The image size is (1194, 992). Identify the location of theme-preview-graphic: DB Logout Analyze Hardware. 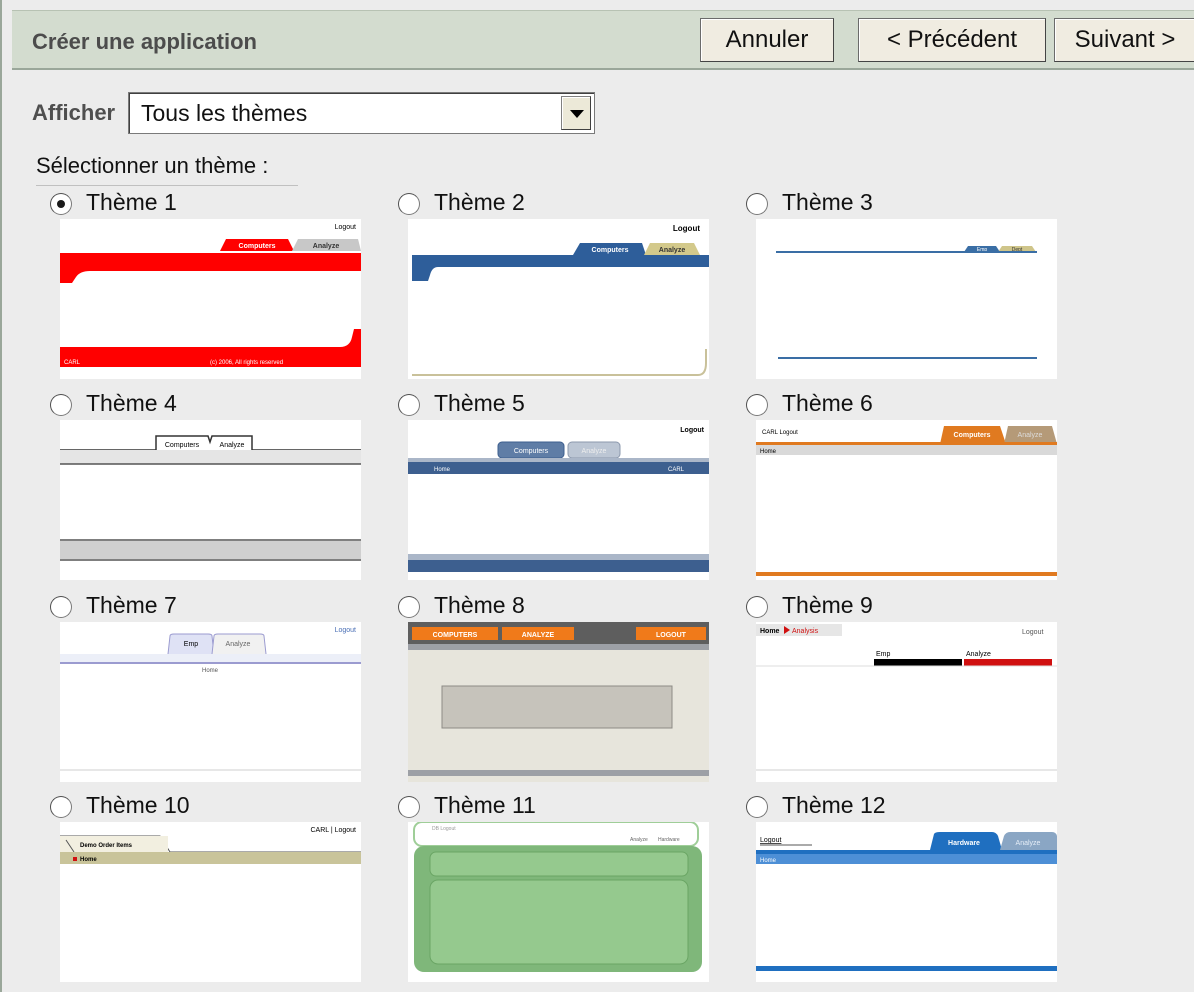
(557, 897).